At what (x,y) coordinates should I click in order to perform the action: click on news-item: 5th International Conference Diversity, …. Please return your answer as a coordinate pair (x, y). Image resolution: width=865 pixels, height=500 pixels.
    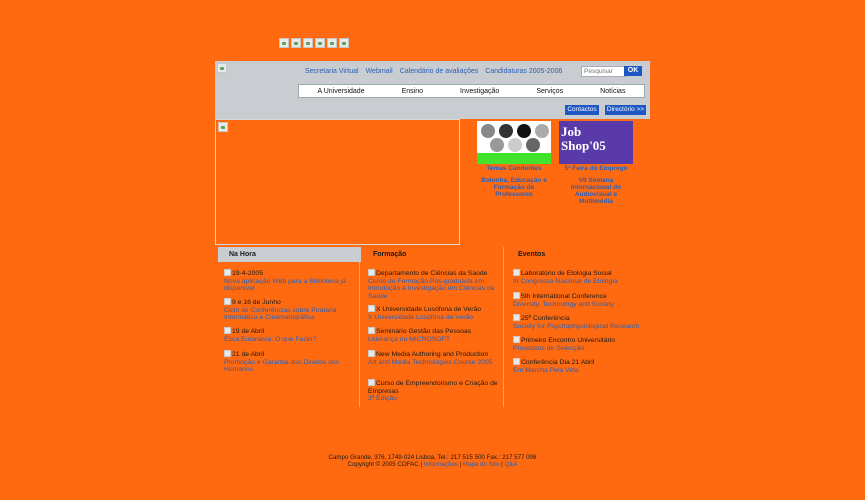
    Looking at the image, I should click on (578, 300).